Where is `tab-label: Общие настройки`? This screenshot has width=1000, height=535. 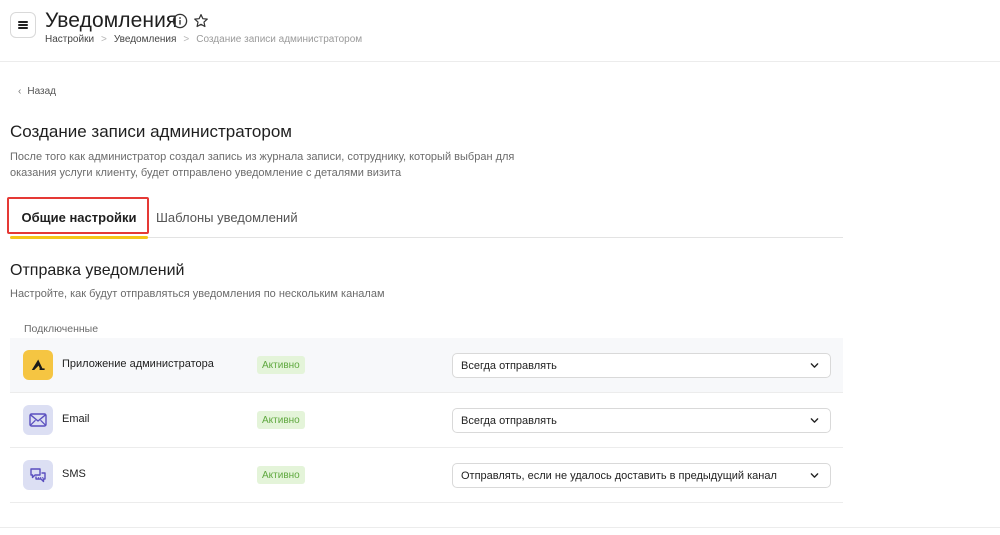 tab-label: Общие настройки is located at coordinates (79, 217).